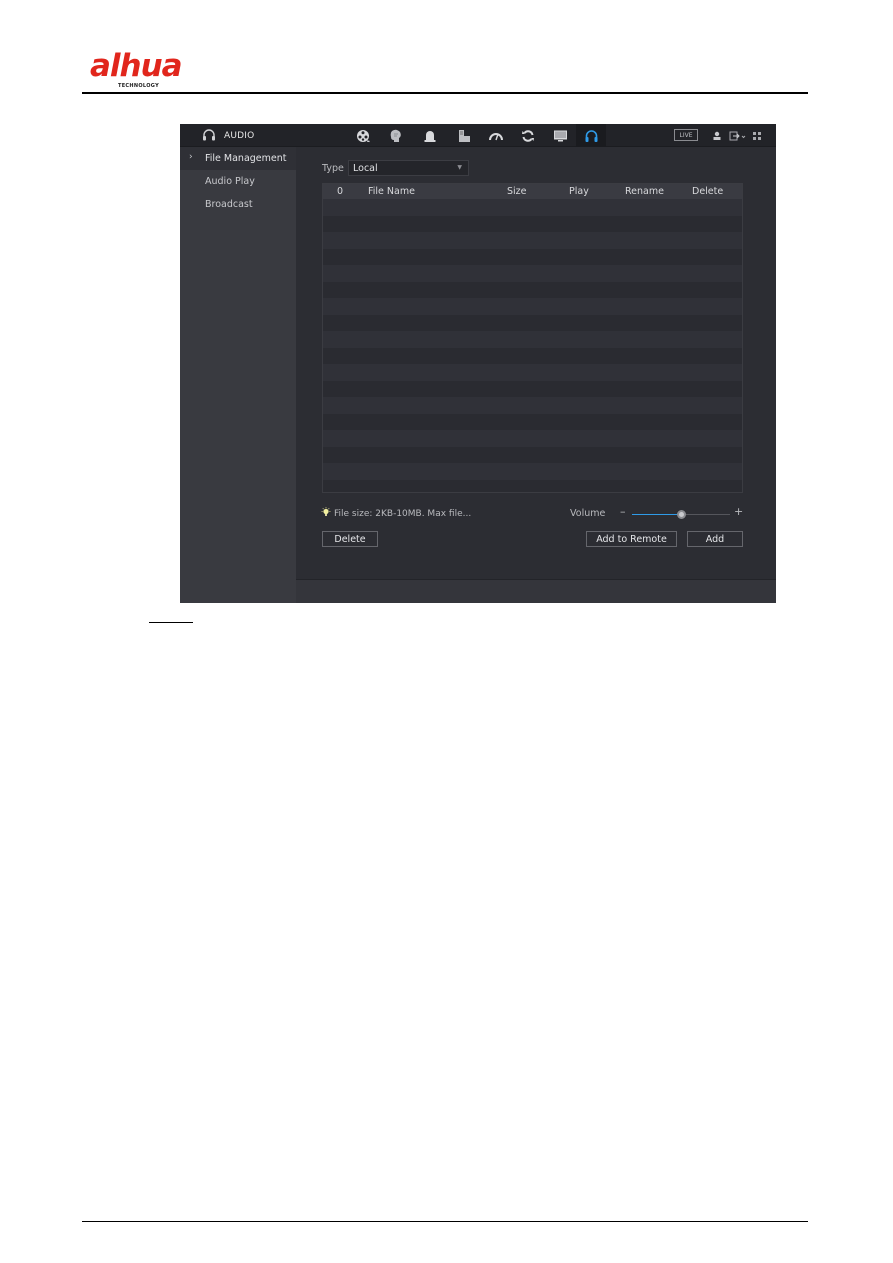 This screenshot has width=893, height=1263. I want to click on chevron-right-icon: ›, so click(191, 157).